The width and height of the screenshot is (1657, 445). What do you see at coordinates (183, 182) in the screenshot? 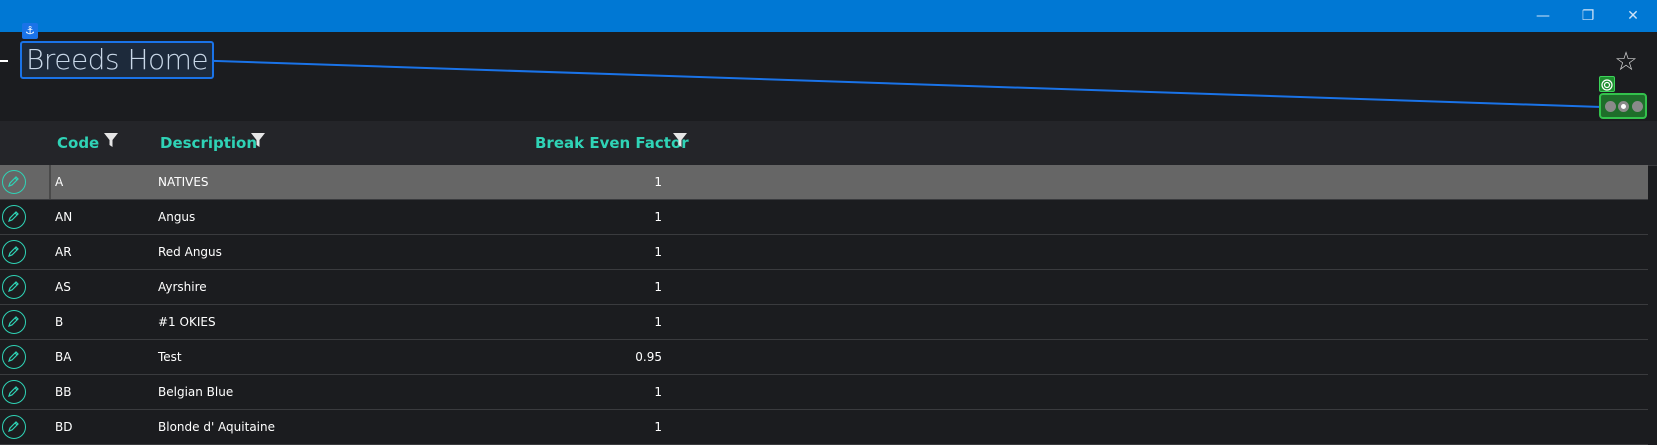
I see `cell-description: NATIVES` at bounding box center [183, 182].